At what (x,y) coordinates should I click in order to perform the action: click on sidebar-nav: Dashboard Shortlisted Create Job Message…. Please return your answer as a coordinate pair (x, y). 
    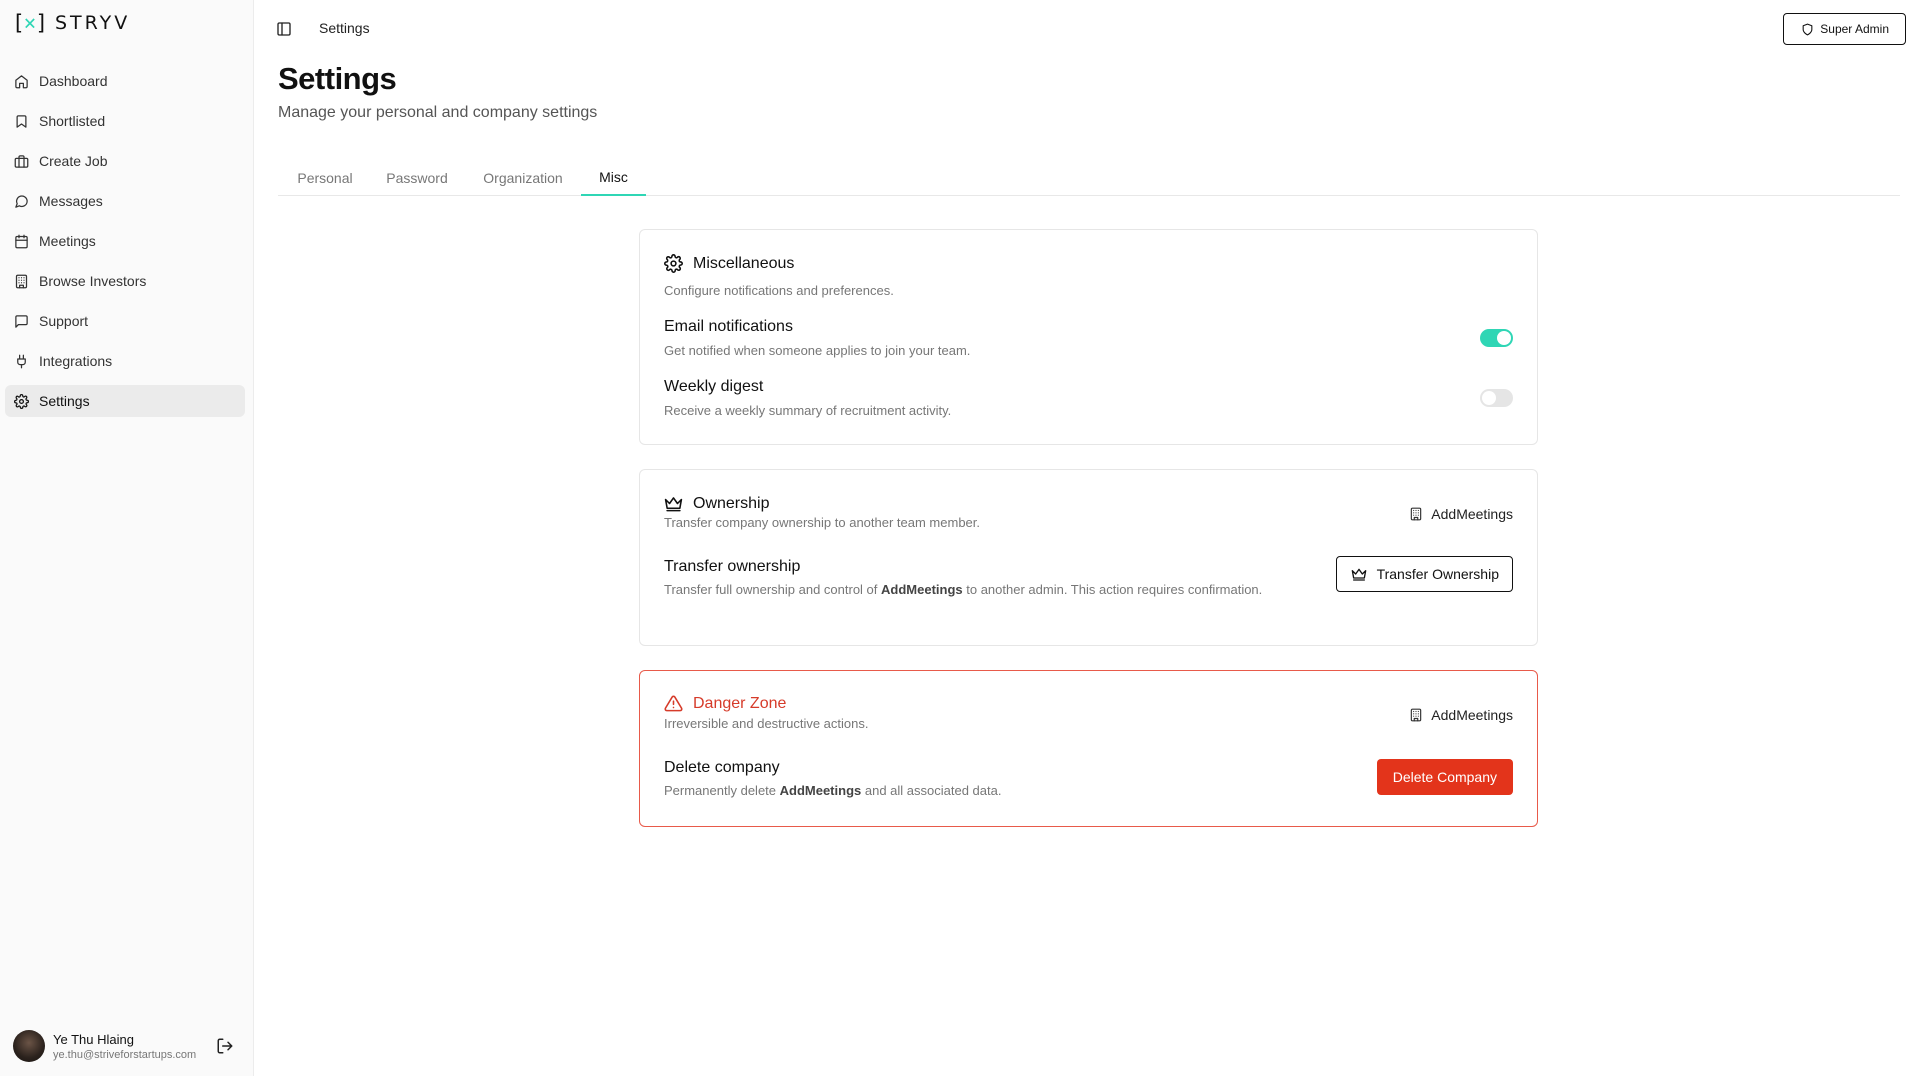
    Looking at the image, I should click on (125, 245).